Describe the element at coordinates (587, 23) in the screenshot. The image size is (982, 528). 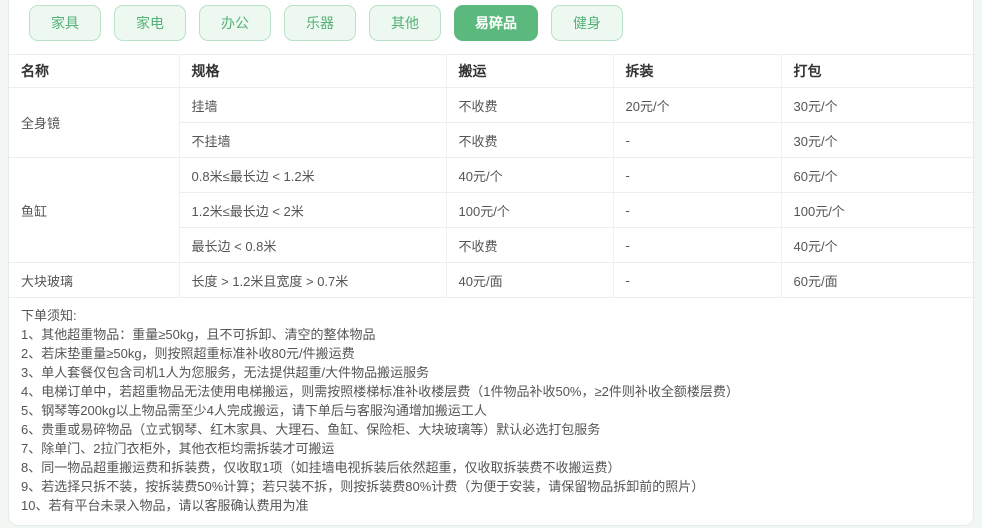
I see `tab-fitness: 健身` at that location.